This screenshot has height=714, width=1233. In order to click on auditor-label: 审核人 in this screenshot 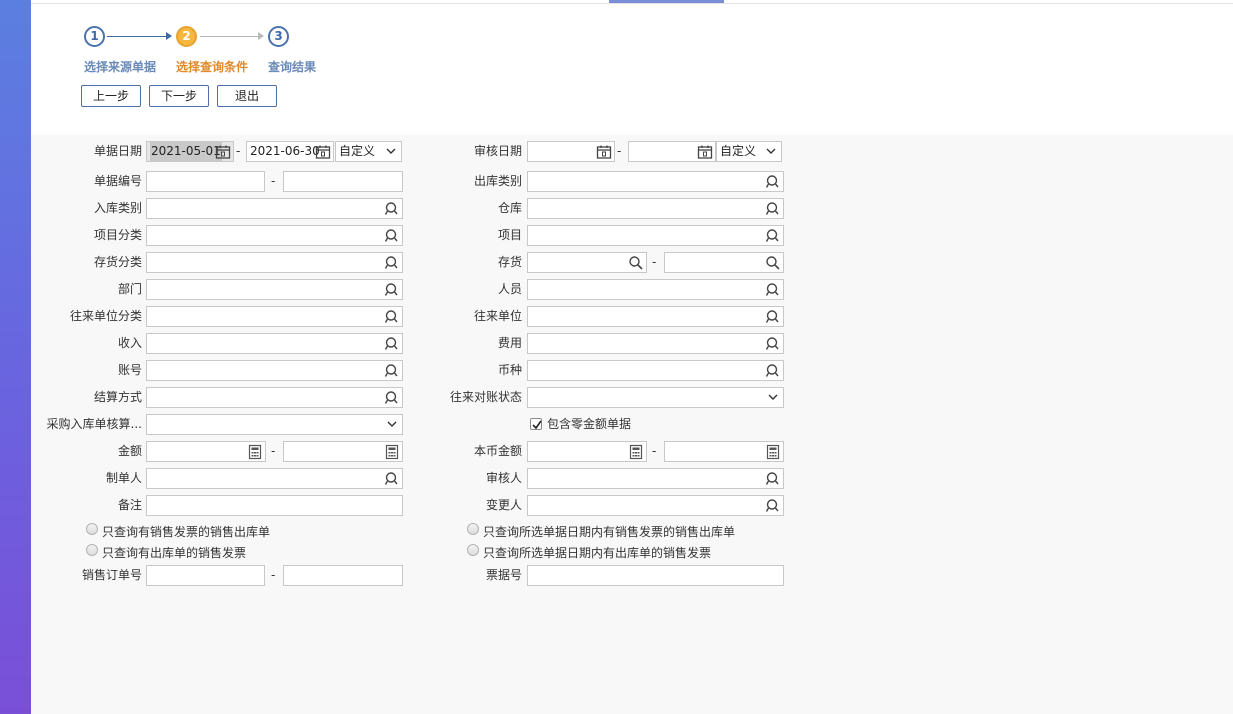, I will do `click(503, 478)`.